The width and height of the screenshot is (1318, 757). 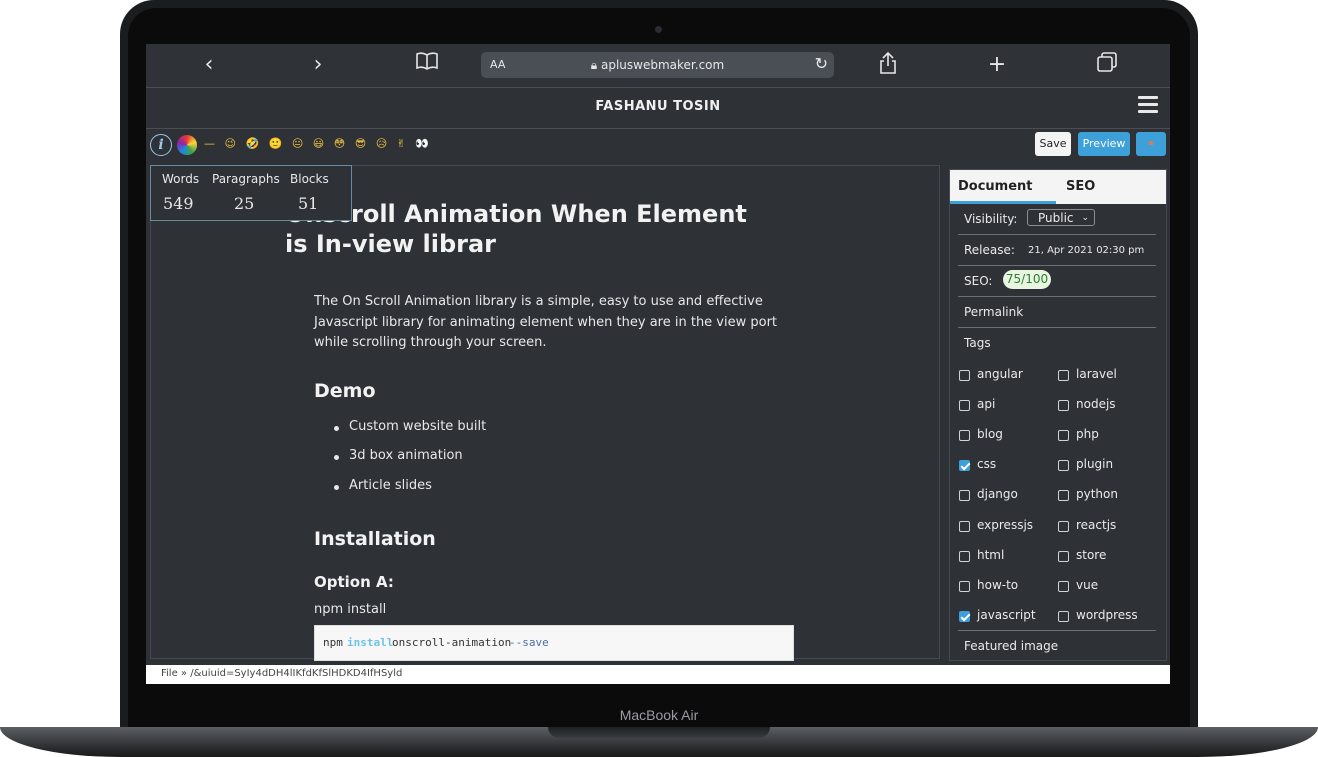 What do you see at coordinates (1053, 144) in the screenshot?
I see `save-button: Save` at bounding box center [1053, 144].